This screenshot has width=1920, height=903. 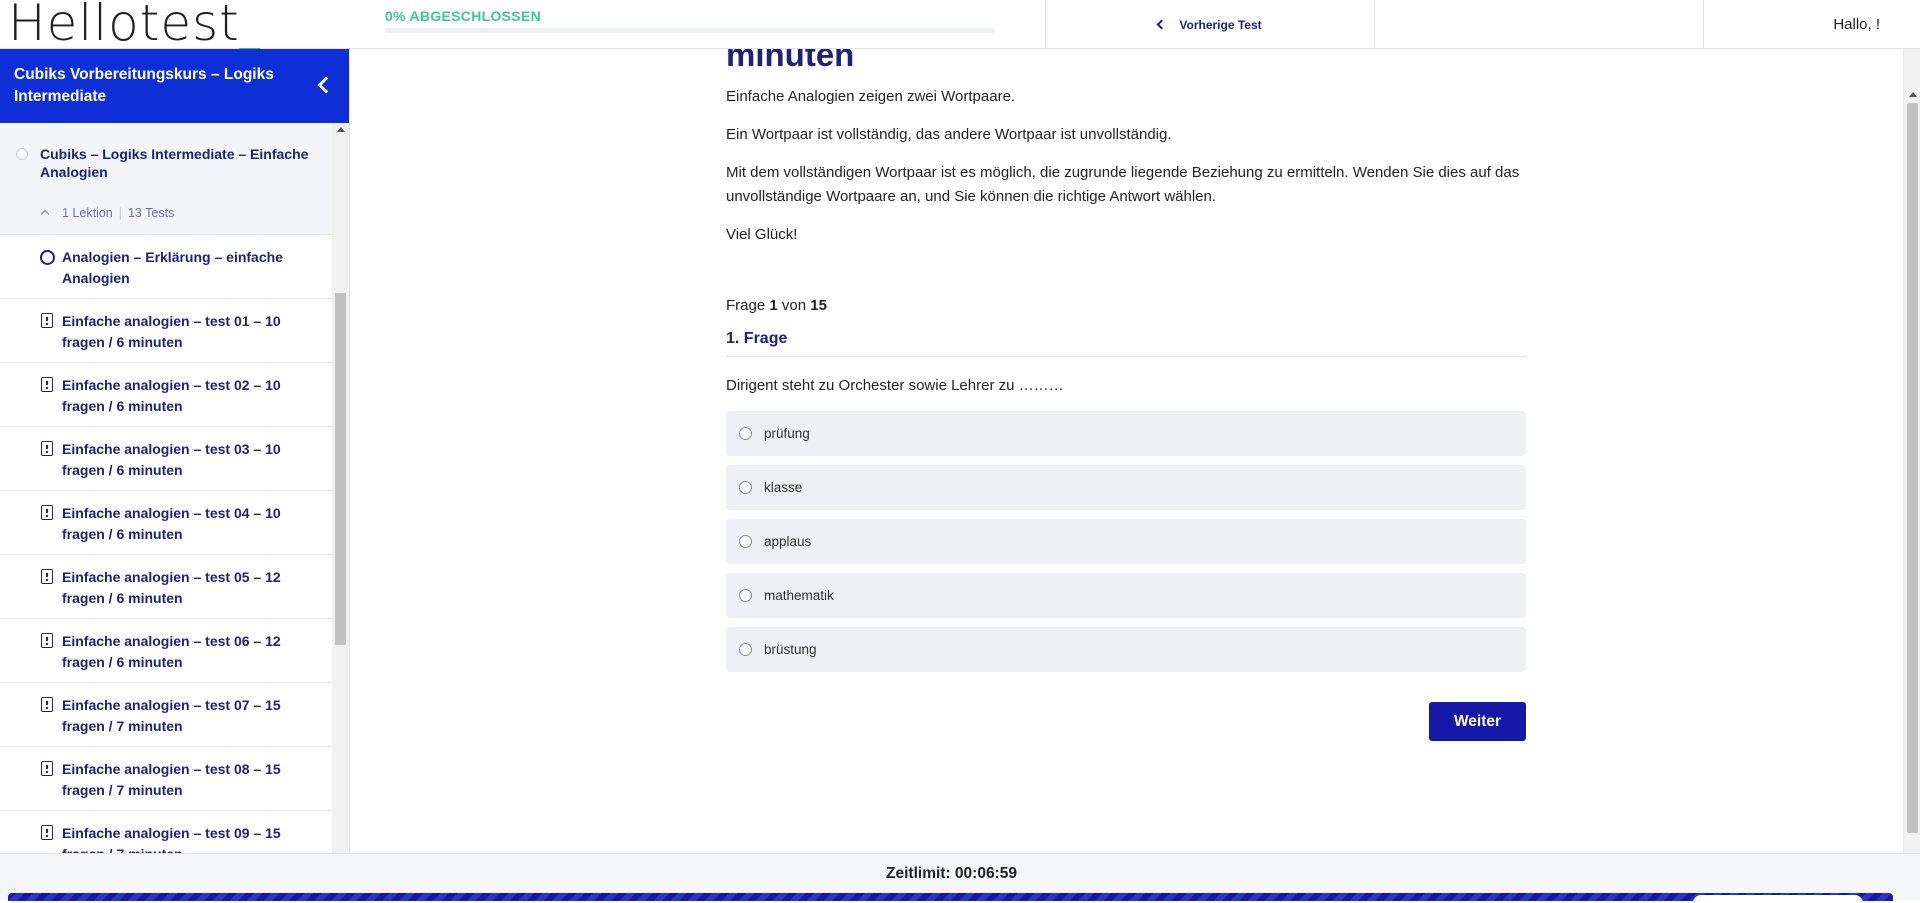 What do you see at coordinates (124, 26) in the screenshot?
I see `logo-text: Hellotest` at bounding box center [124, 26].